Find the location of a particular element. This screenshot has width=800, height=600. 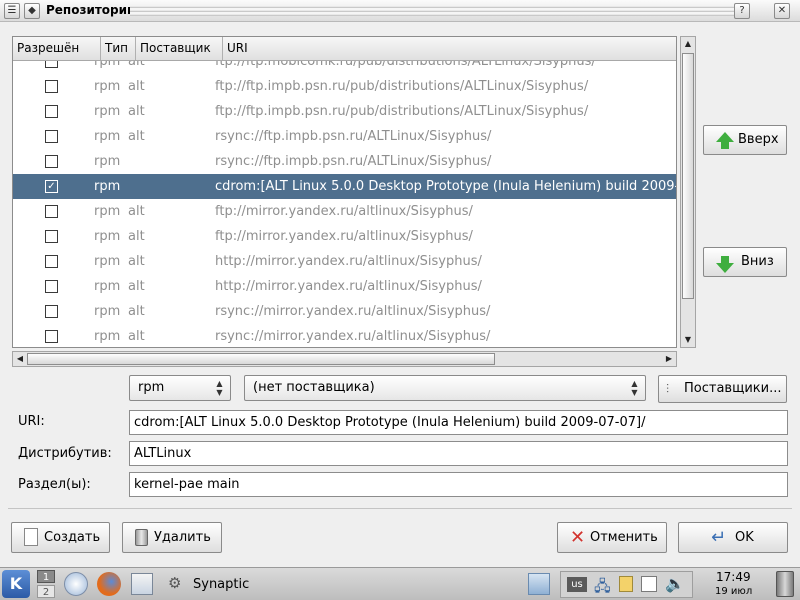

cancel-button: ✕ Отменить is located at coordinates (612, 537).